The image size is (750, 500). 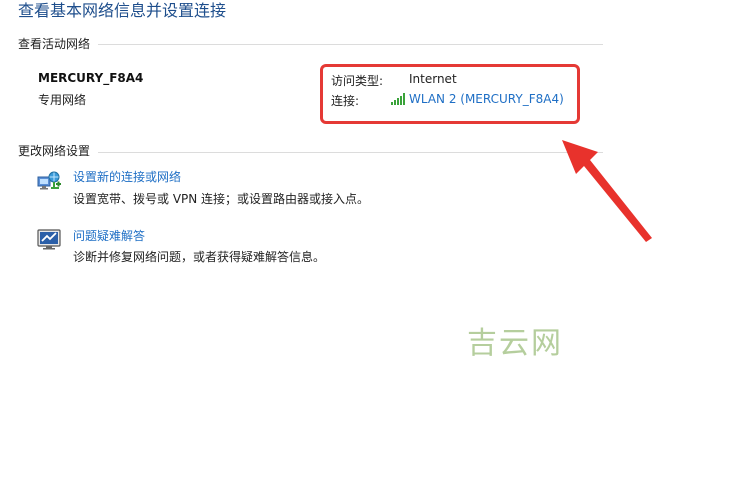 What do you see at coordinates (357, 81) in the screenshot?
I see `access-type-label: 访问类型:` at bounding box center [357, 81].